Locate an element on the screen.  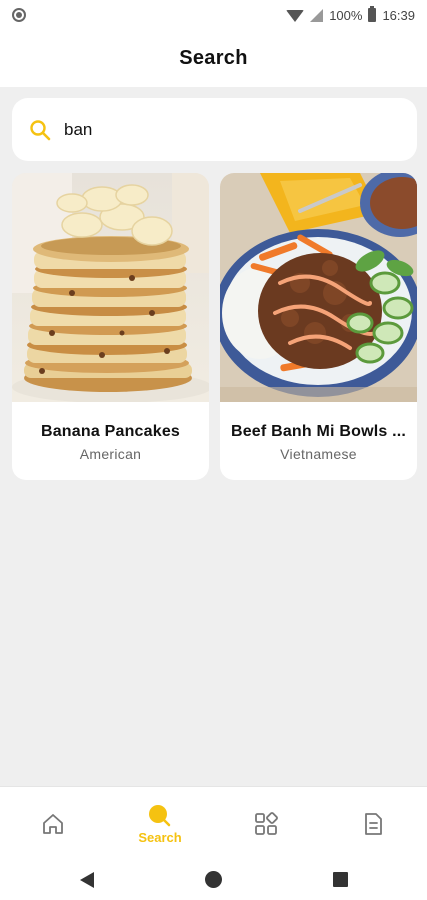
notification-icon is located at coordinates (19, 15).